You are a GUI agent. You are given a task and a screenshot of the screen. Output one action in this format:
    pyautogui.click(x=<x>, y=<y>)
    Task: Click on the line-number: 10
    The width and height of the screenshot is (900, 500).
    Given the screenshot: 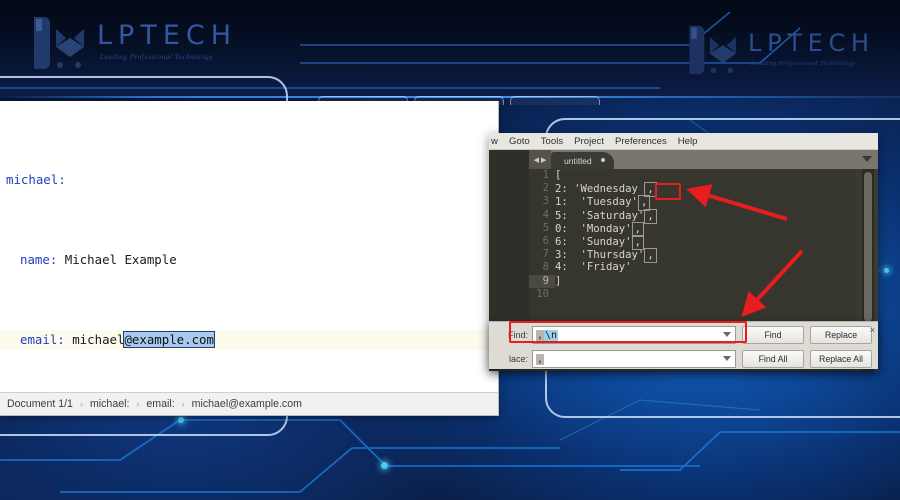 What is the action you would take?
    pyautogui.click(x=542, y=293)
    